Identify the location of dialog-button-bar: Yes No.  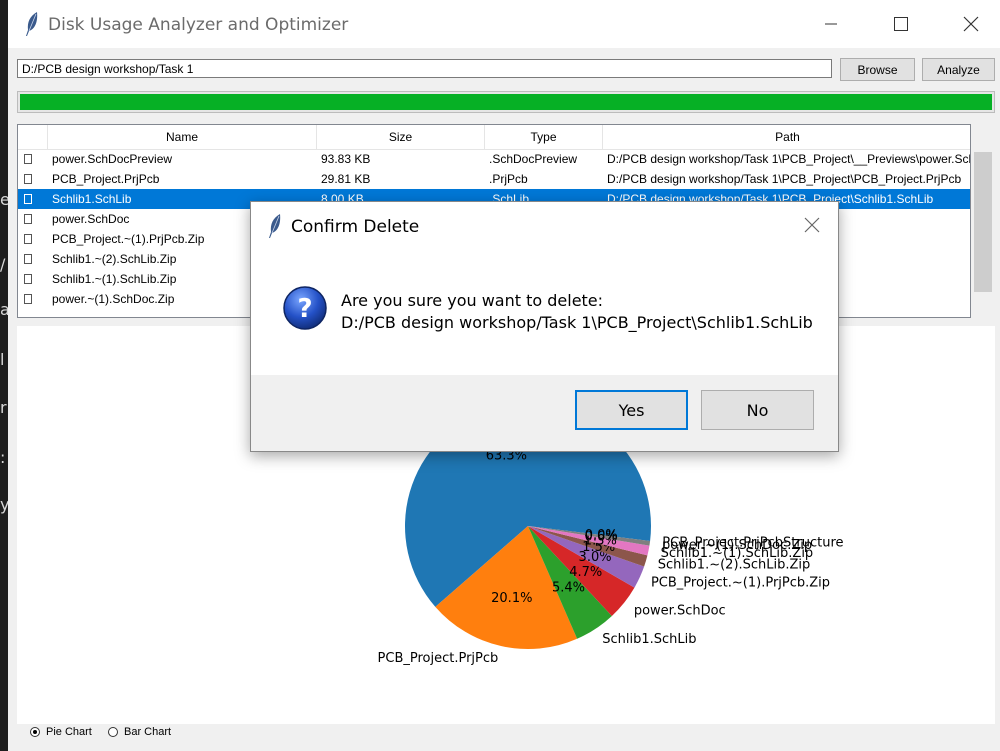
(544, 413).